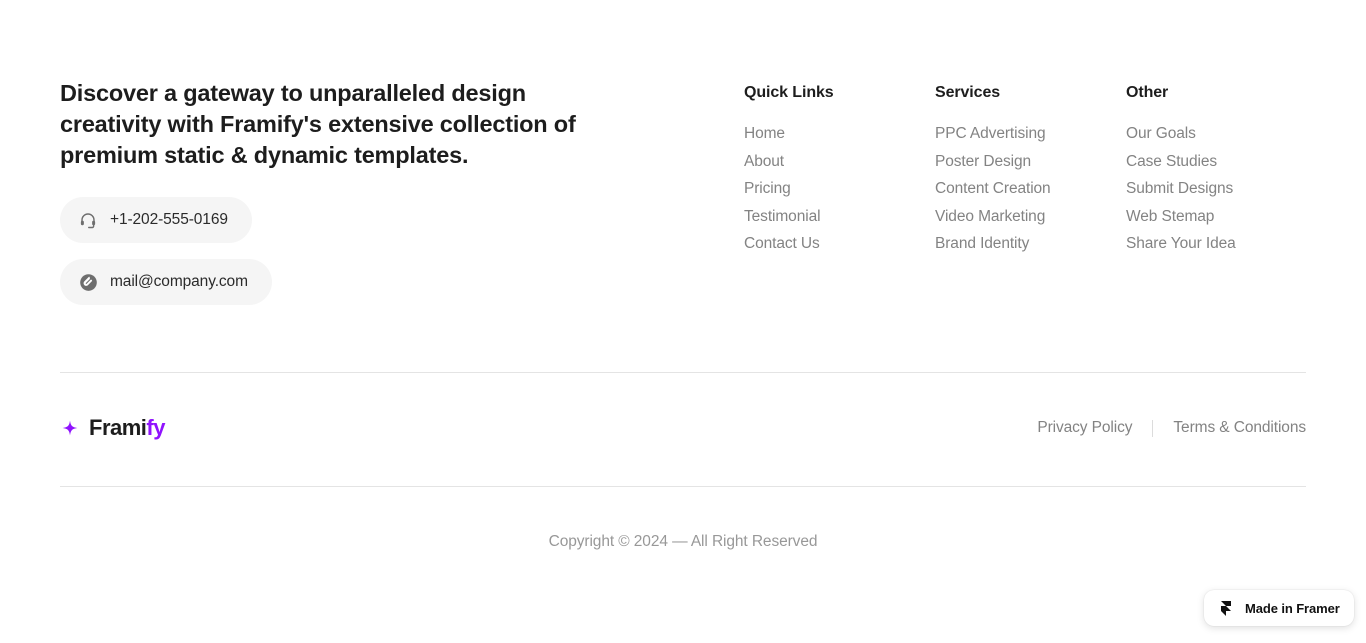 This screenshot has width=1366, height=643. What do you see at coordinates (789, 92) in the screenshot?
I see `column-title-quick-links: Quick Links` at bounding box center [789, 92].